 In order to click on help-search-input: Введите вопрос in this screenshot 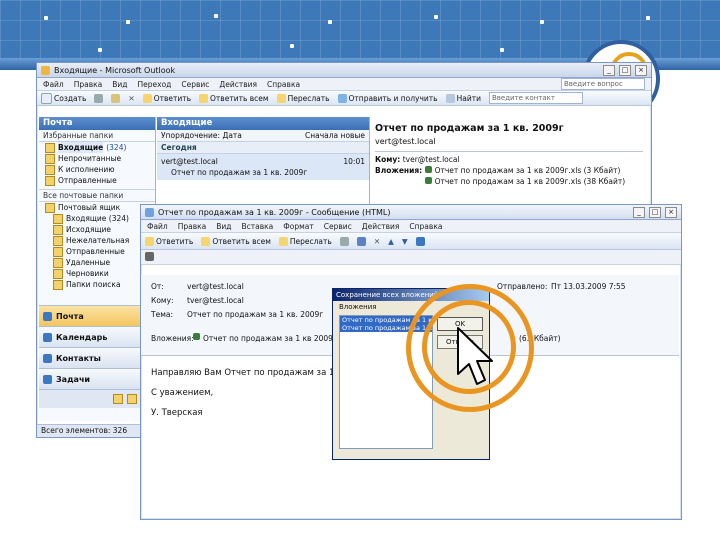, I will do `click(603, 84)`.